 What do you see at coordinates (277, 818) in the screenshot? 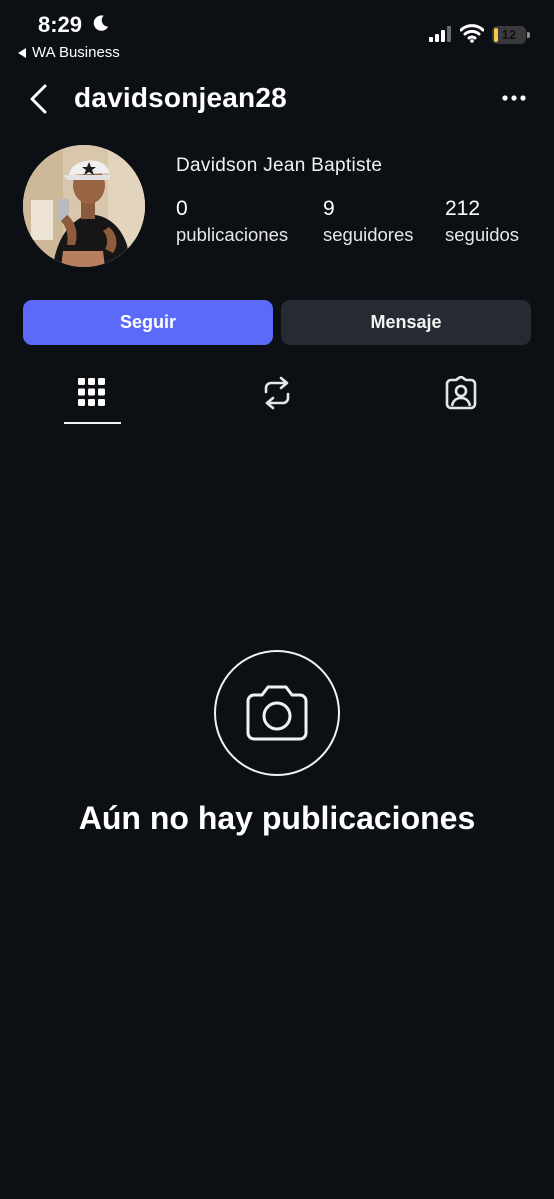
I see `empty-state-message: Aún no hay publicaciones` at bounding box center [277, 818].